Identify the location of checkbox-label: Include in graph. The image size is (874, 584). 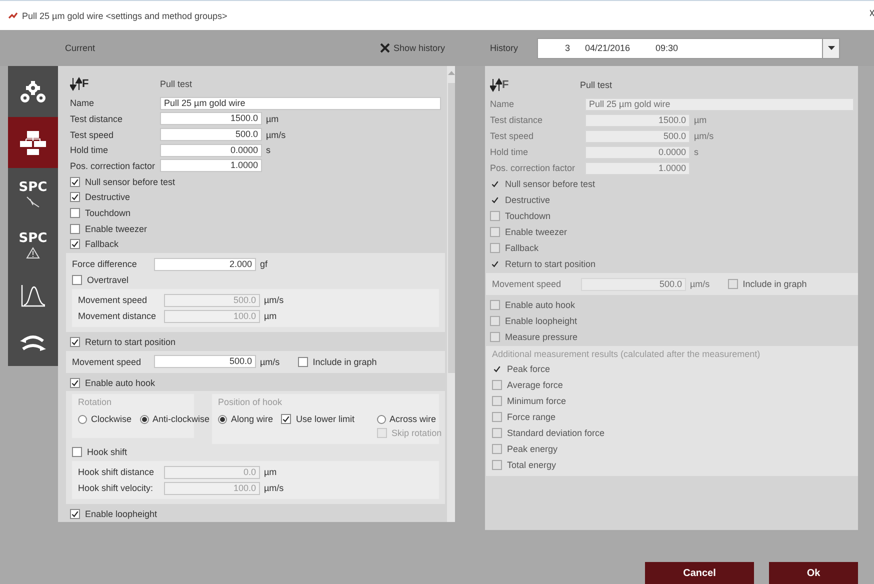
(774, 284).